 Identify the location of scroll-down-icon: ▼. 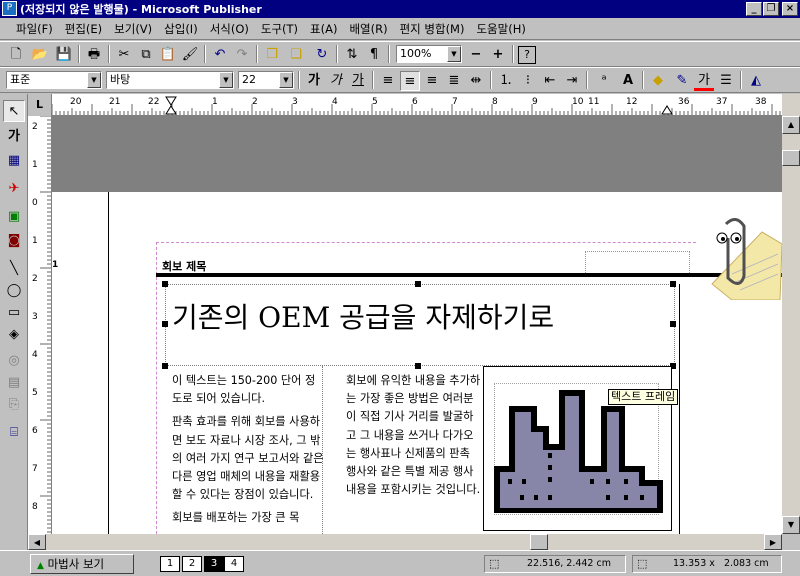
(791, 525).